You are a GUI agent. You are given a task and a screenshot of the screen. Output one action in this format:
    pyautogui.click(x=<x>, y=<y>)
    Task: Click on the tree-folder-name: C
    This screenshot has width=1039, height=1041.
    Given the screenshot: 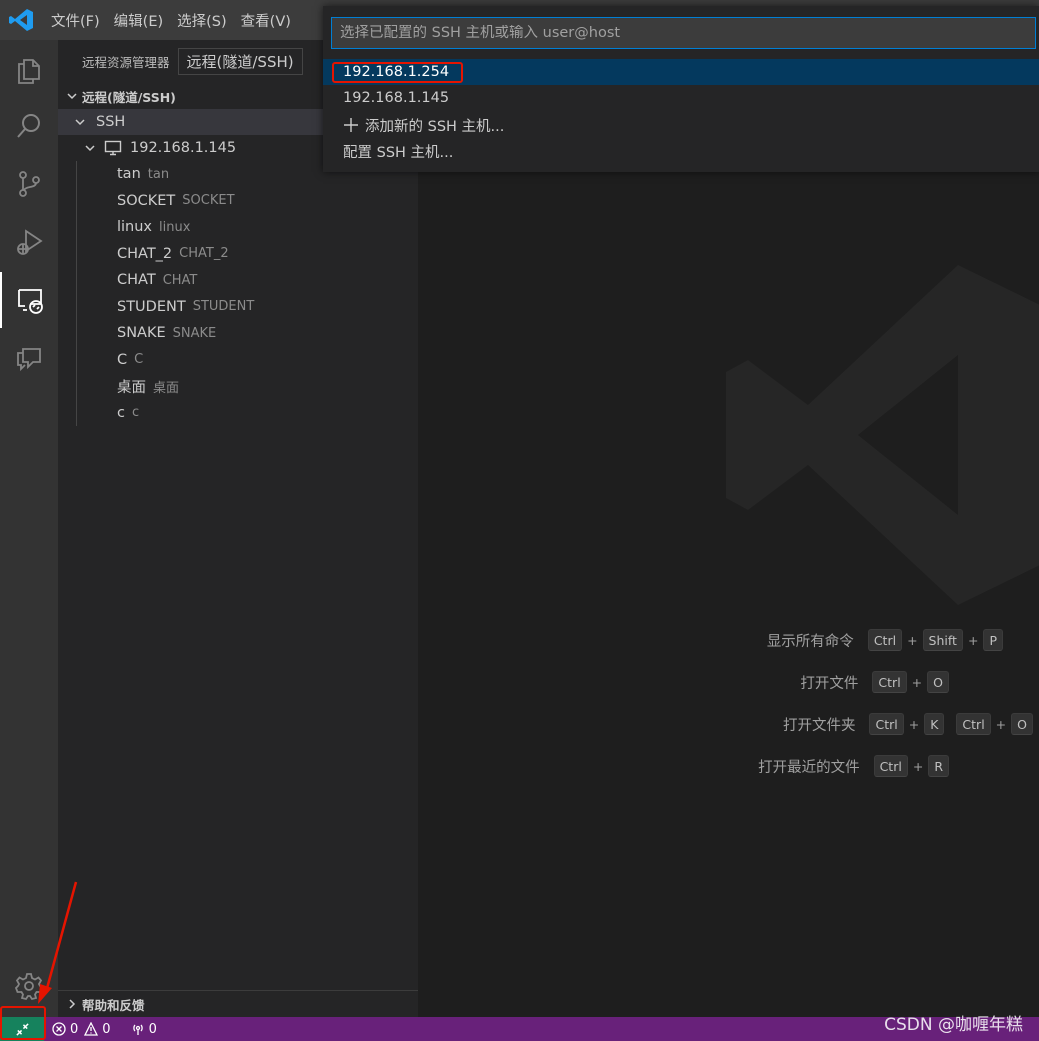 What is the action you would take?
    pyautogui.click(x=122, y=359)
    